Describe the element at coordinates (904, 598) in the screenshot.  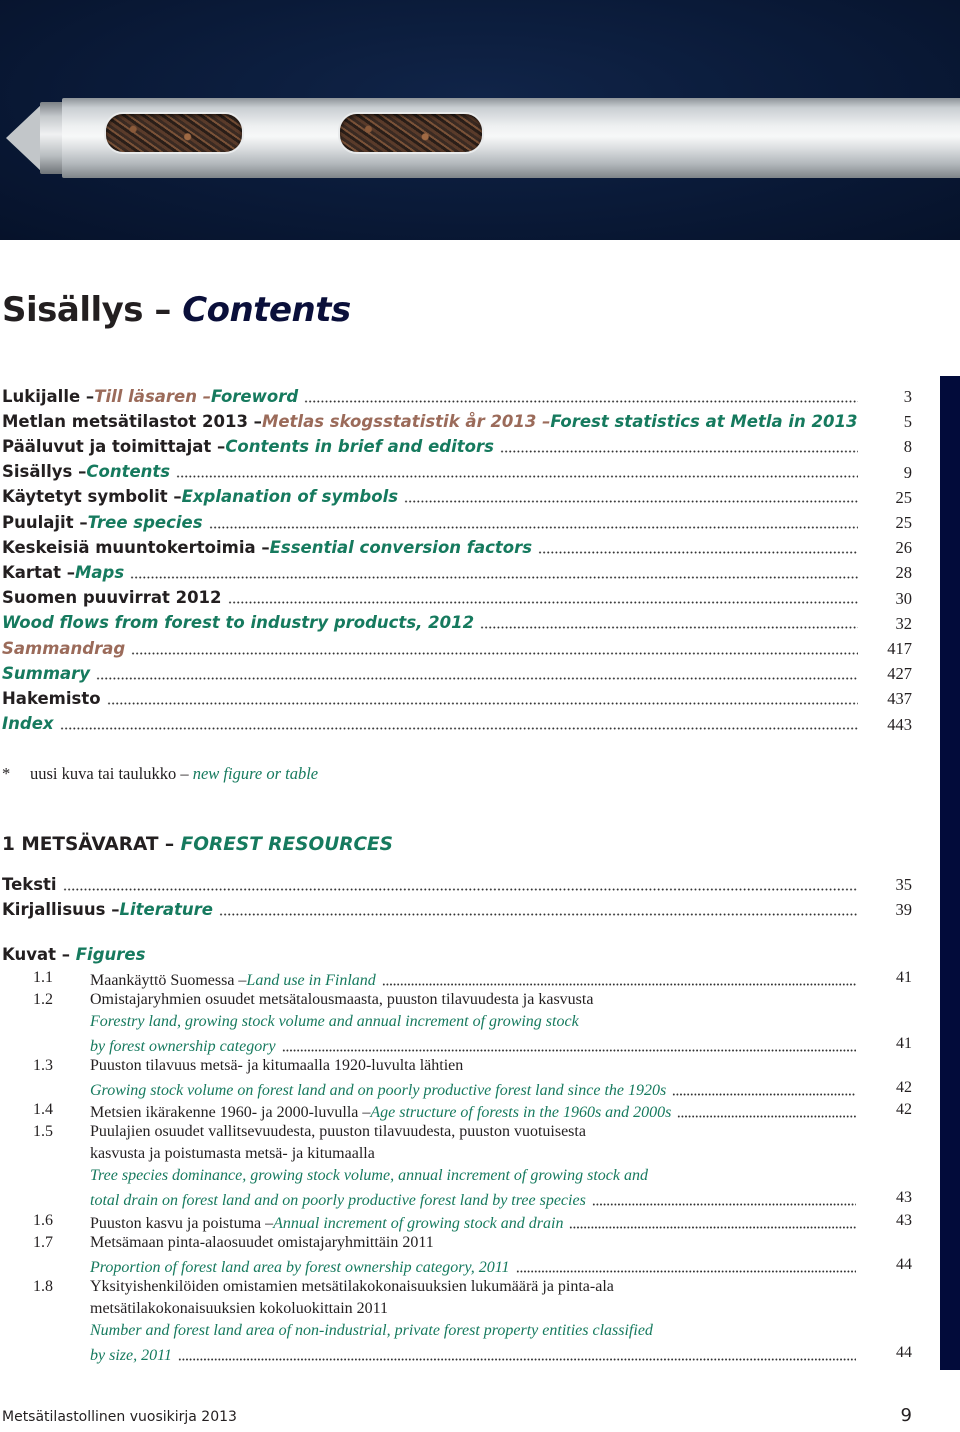
I see `toc-page-number: 30` at that location.